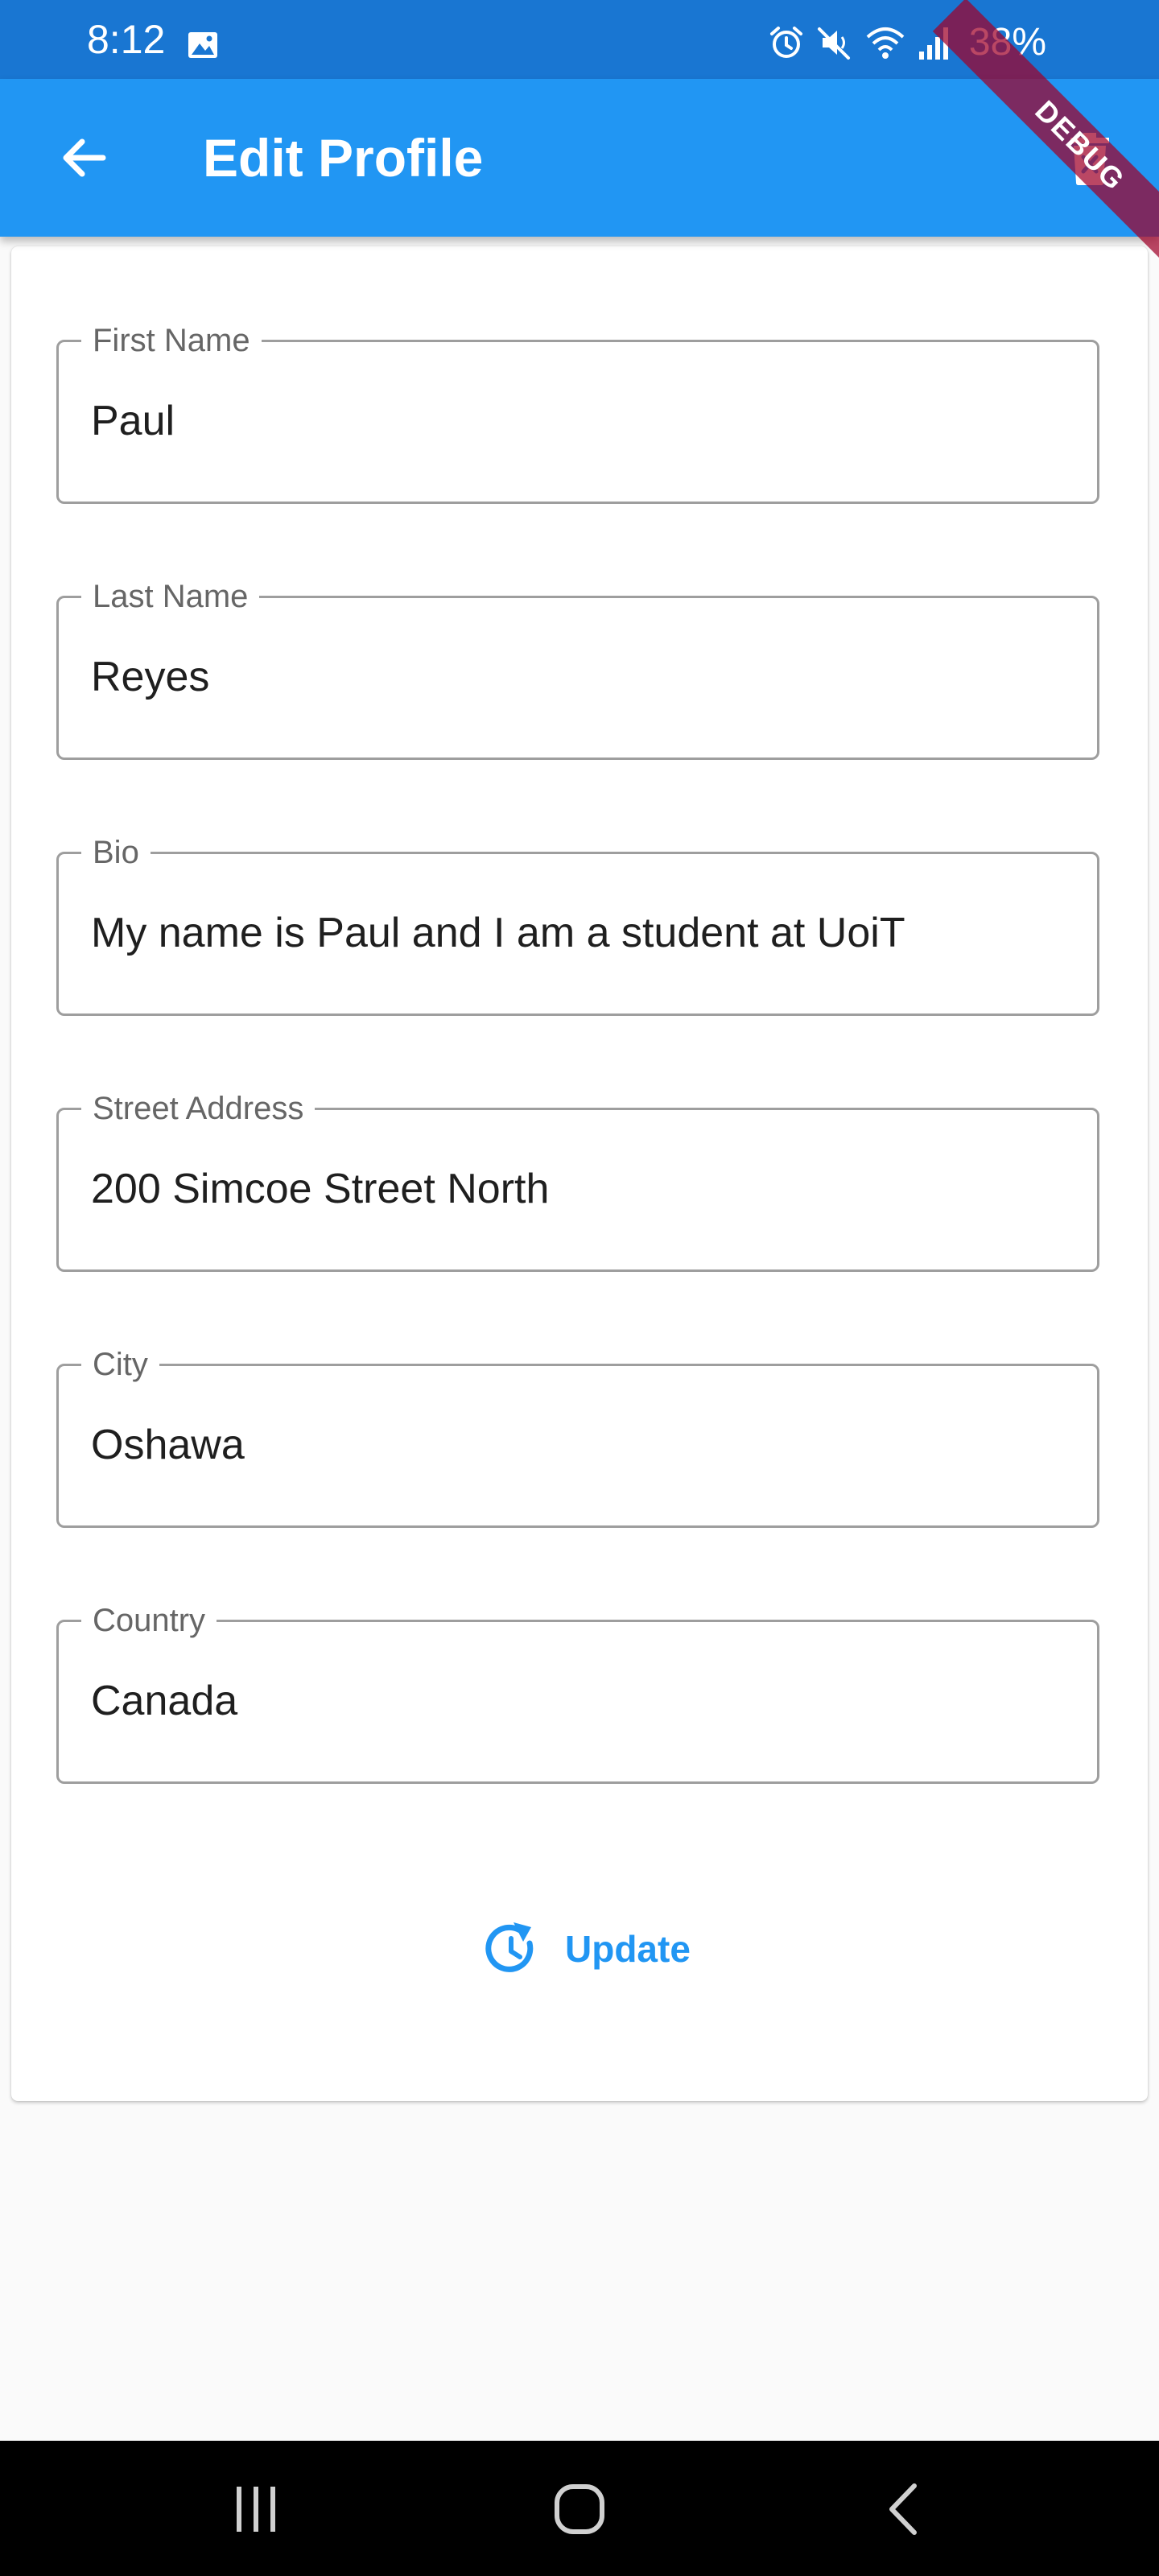  I want to click on system-nav-bar, so click(579, 2508).